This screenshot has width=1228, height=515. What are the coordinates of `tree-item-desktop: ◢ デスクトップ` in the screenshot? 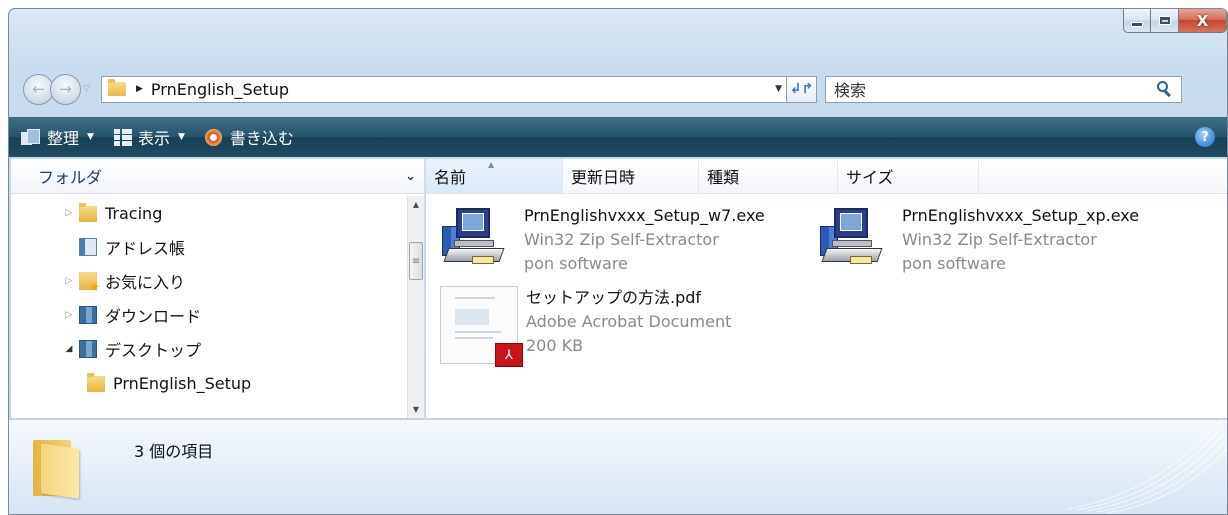 It's located at (207, 349).